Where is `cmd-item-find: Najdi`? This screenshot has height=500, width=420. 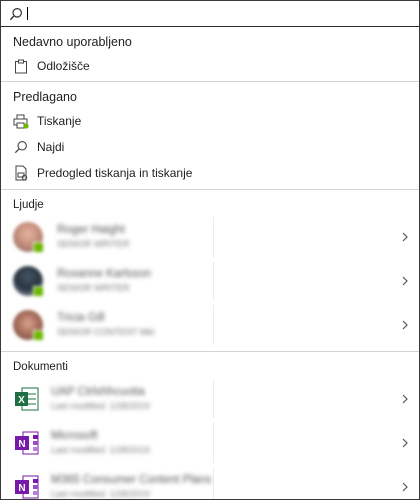 cmd-item-find: Najdi is located at coordinates (210, 147).